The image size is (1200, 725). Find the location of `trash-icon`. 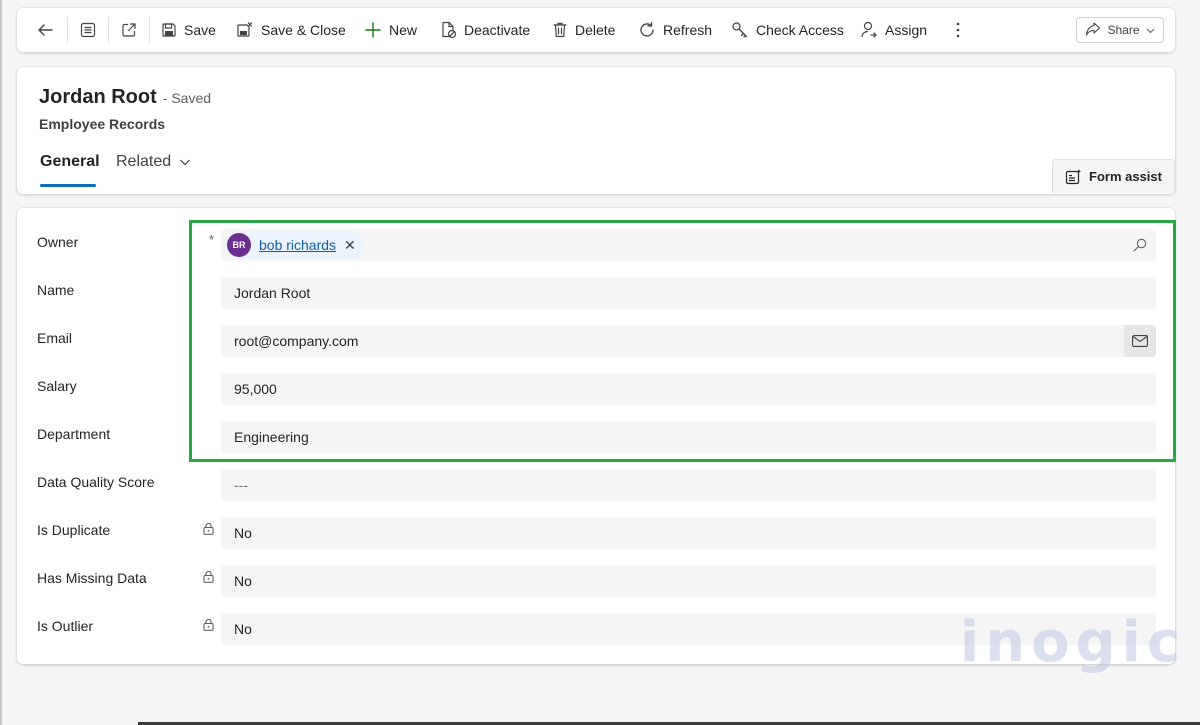

trash-icon is located at coordinates (560, 30).